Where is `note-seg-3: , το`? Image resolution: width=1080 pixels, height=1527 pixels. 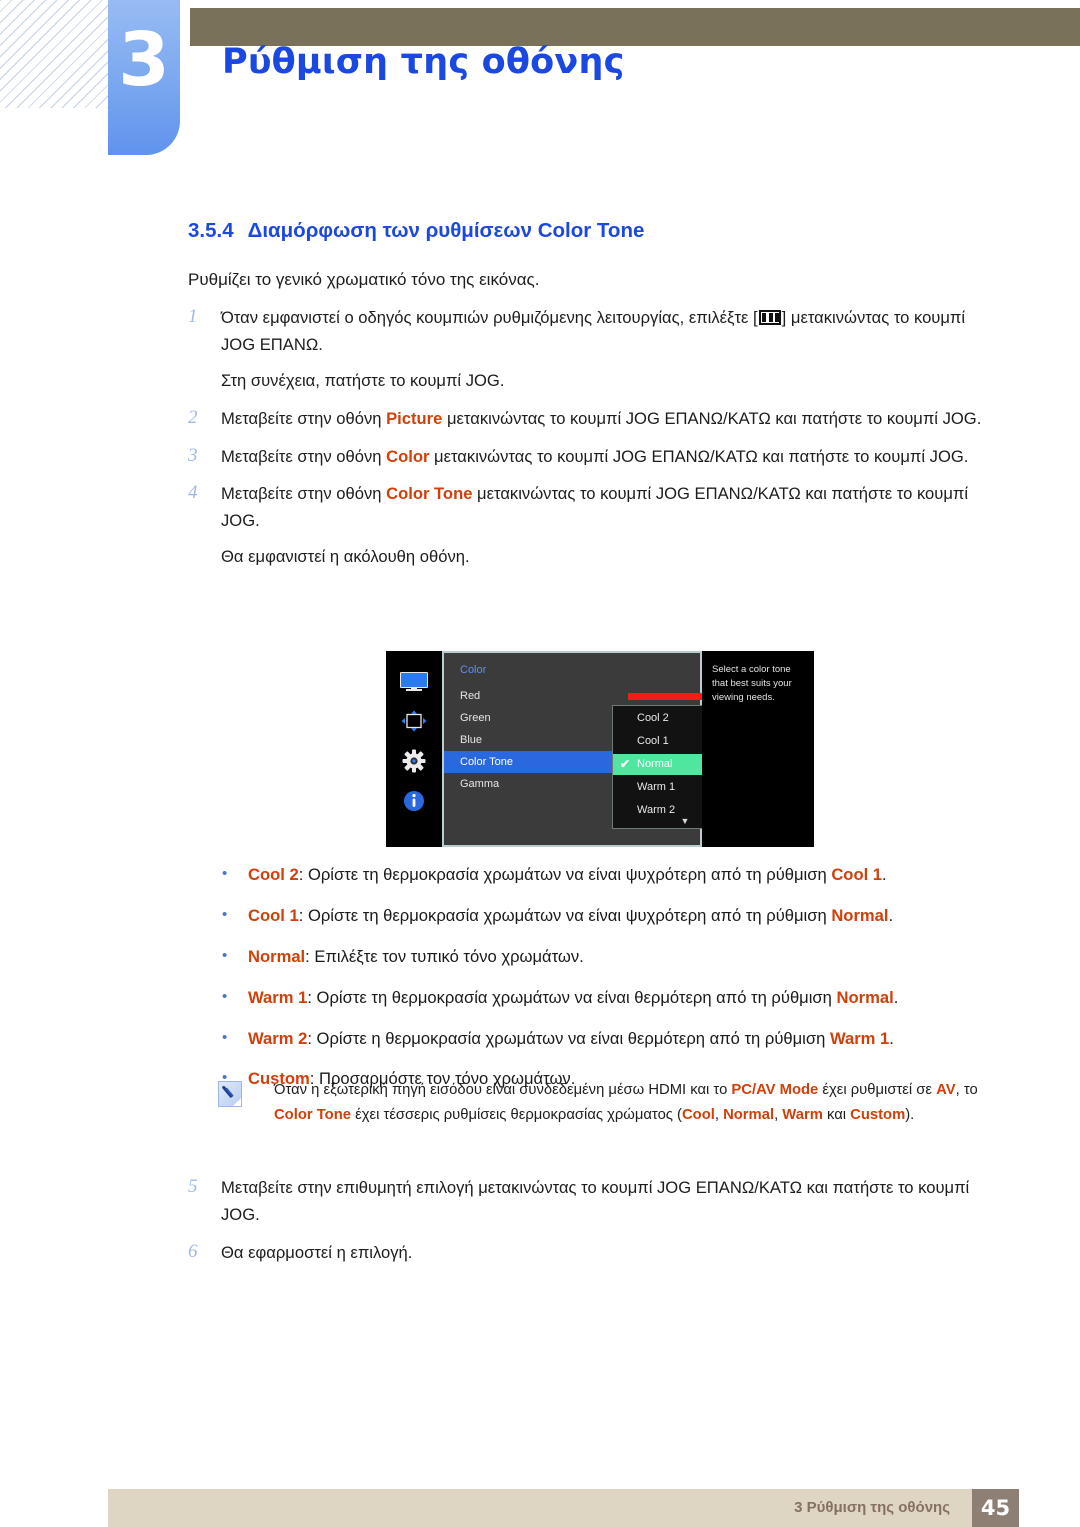
note-seg-3: , το is located at coordinates (966, 1090).